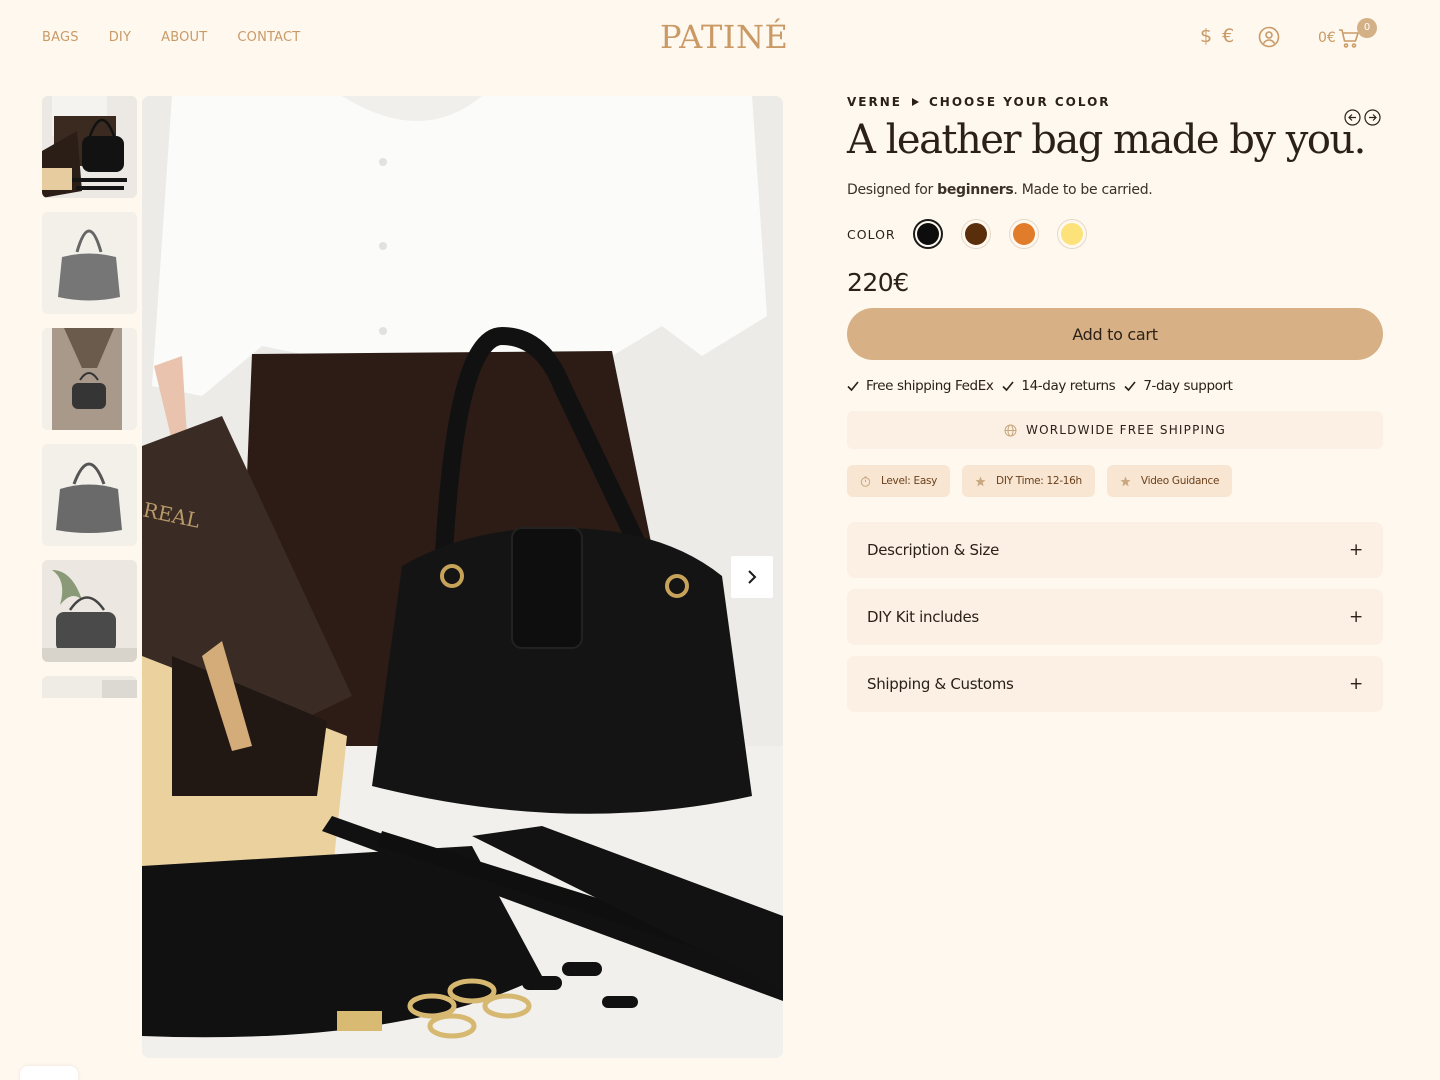 The image size is (1440, 1080). Describe the element at coordinates (89, 611) in the screenshot. I see `thumbnail-bag-plant` at that location.